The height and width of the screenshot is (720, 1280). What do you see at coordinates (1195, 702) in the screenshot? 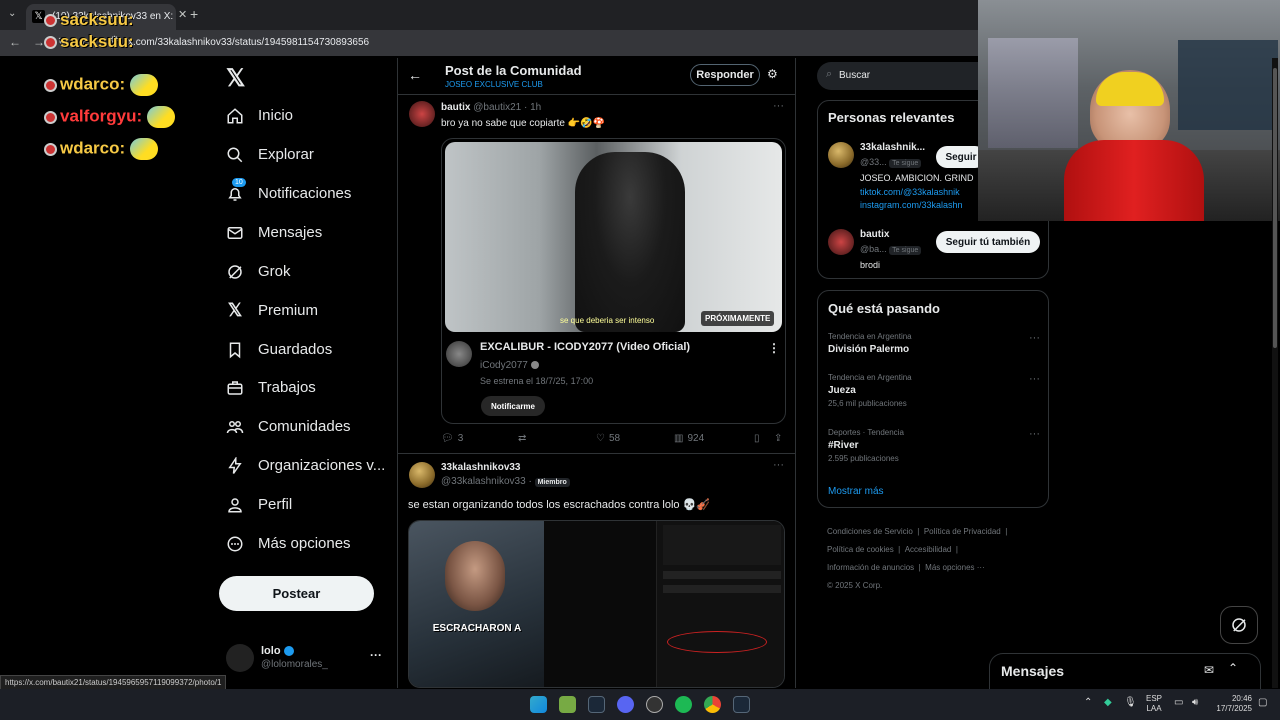
I see `volume-icon: 🔊︎` at bounding box center [1195, 702].